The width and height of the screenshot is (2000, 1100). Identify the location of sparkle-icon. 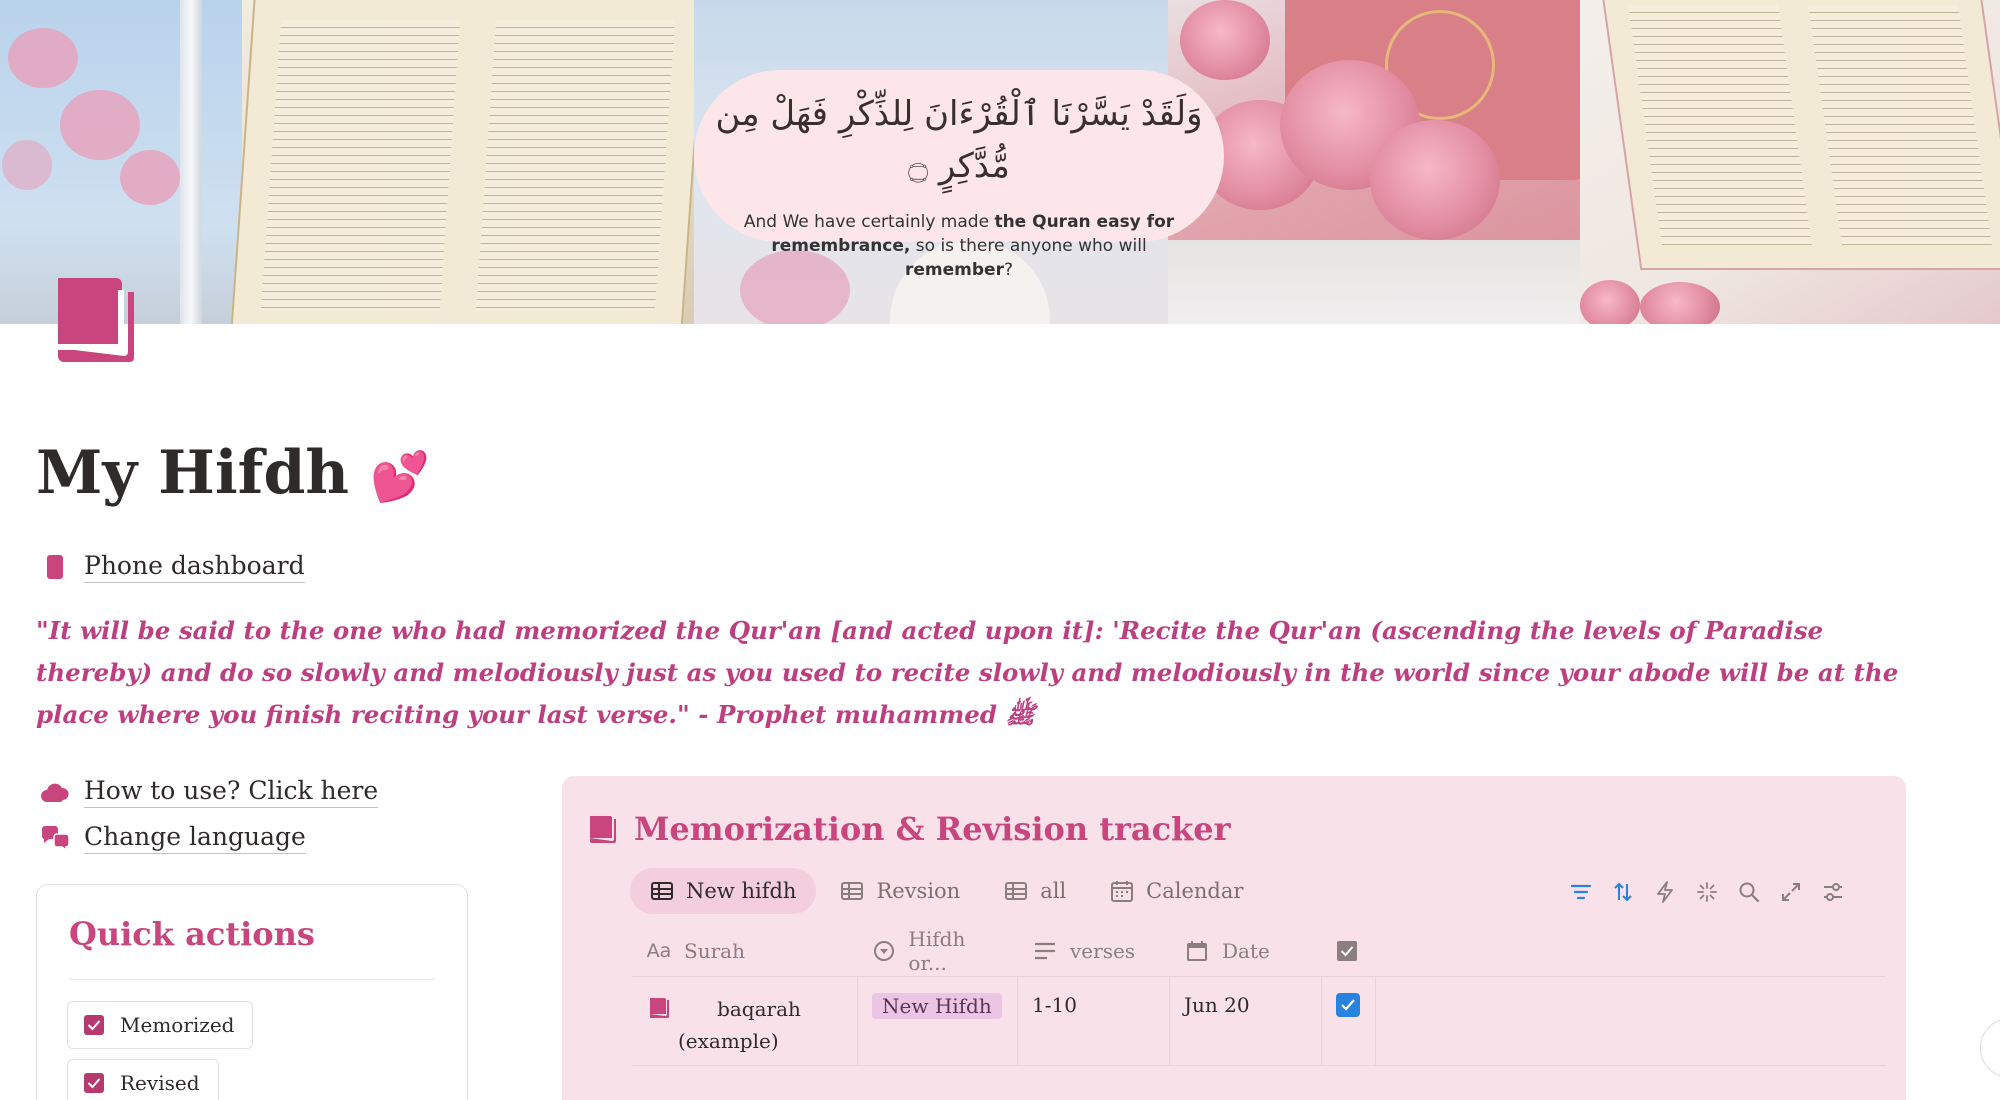
(1707, 892).